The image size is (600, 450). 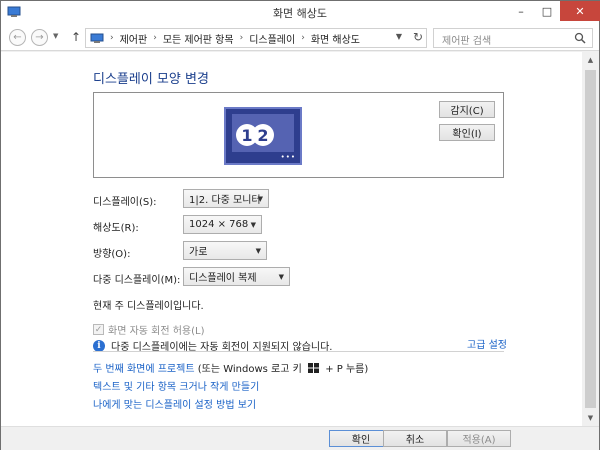 I want to click on forward-button: →, so click(x=39, y=37).